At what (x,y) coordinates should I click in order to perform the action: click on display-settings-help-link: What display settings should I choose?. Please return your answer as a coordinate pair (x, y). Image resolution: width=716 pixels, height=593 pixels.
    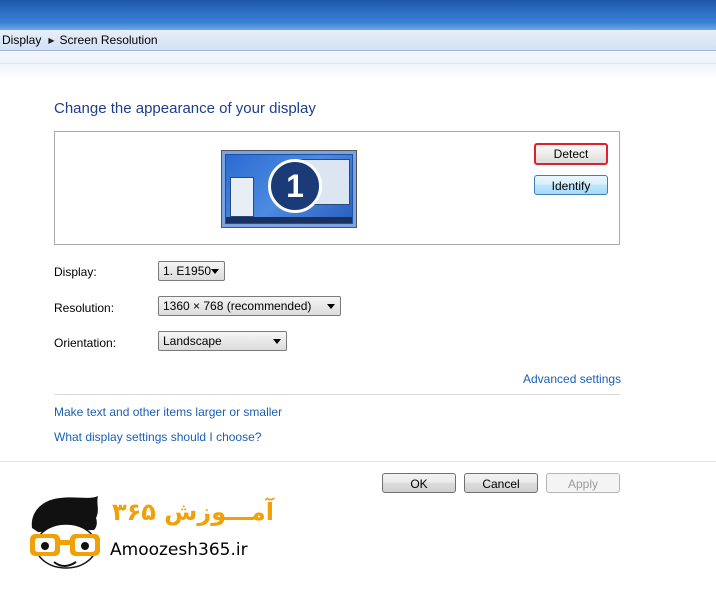
    Looking at the image, I should click on (157, 437).